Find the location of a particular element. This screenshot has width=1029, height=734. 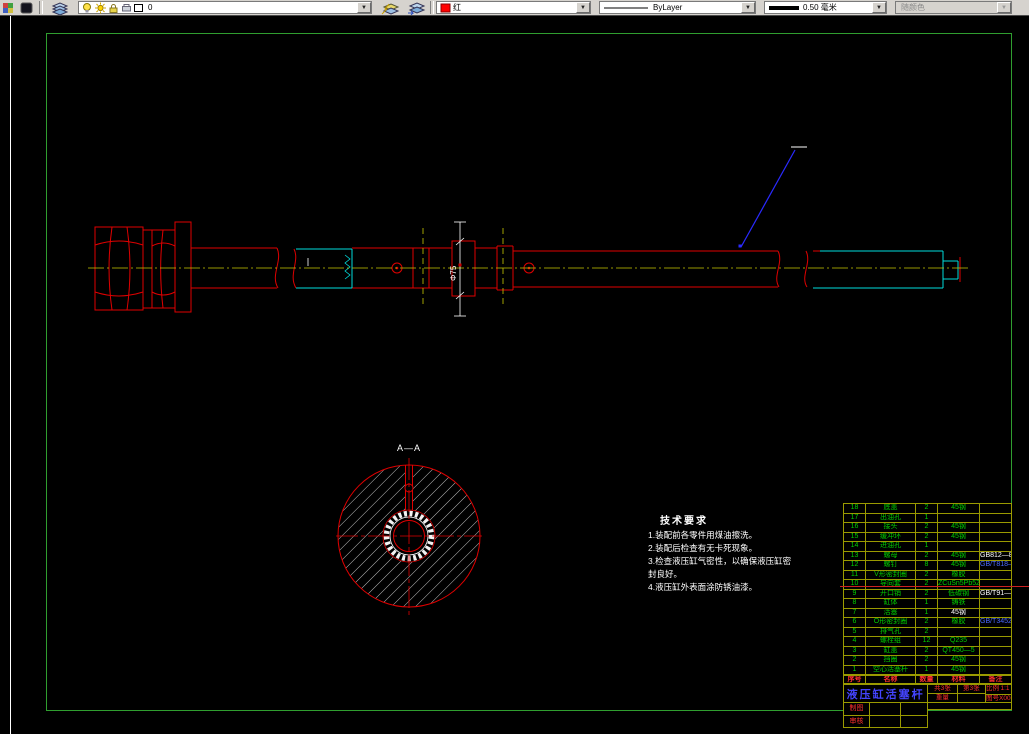

color-dropdown: 红 ▼ is located at coordinates (513, 7).